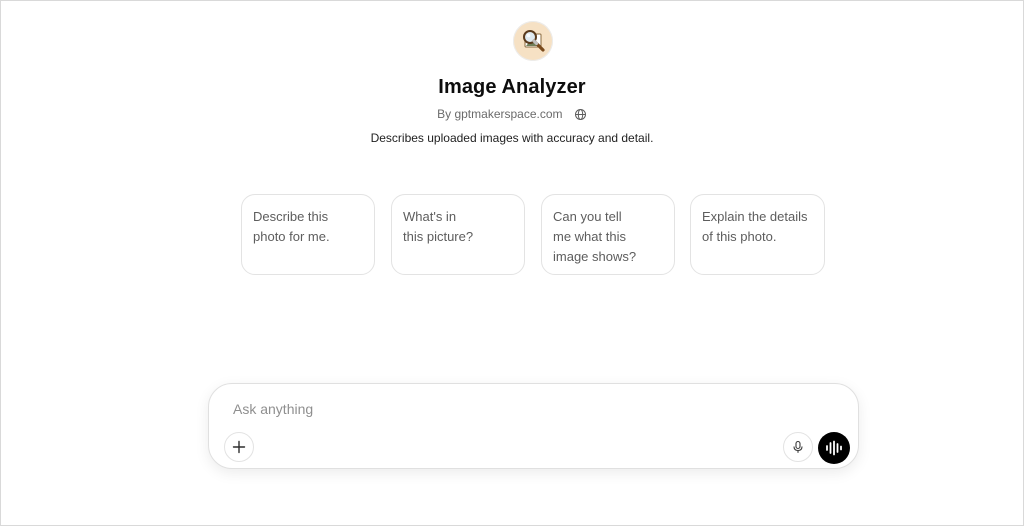  I want to click on voice-mode-button, so click(834, 448).